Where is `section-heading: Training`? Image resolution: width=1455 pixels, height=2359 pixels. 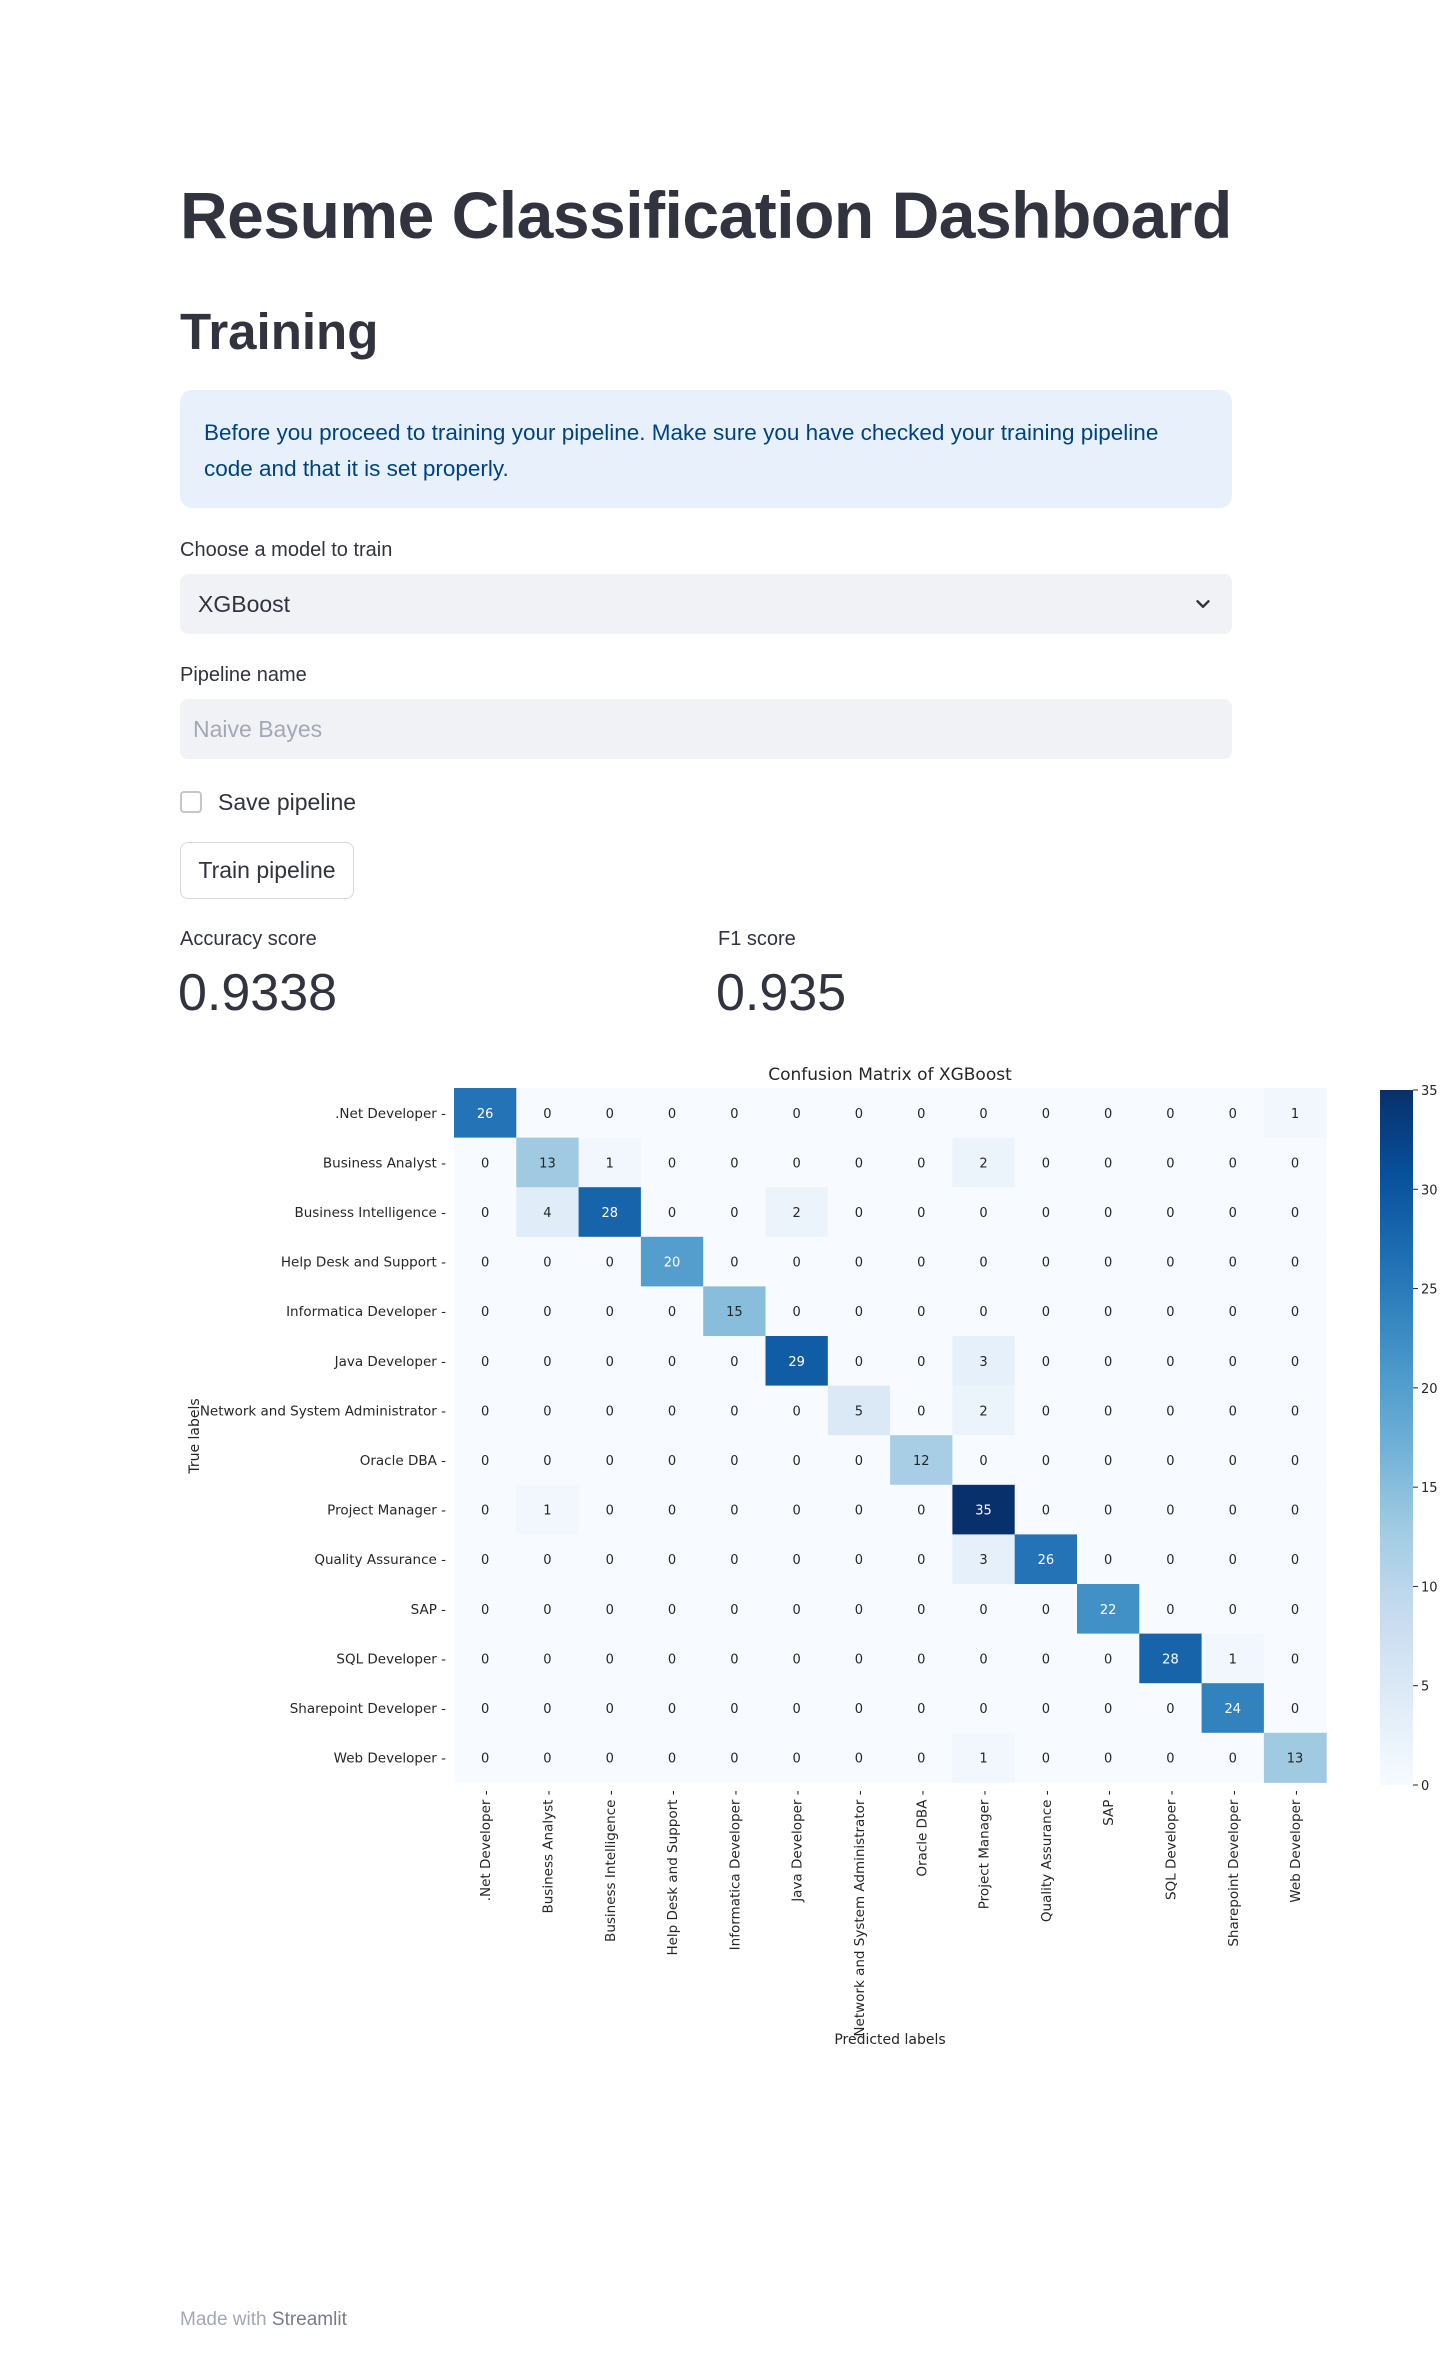
section-heading: Training is located at coordinates (279, 331).